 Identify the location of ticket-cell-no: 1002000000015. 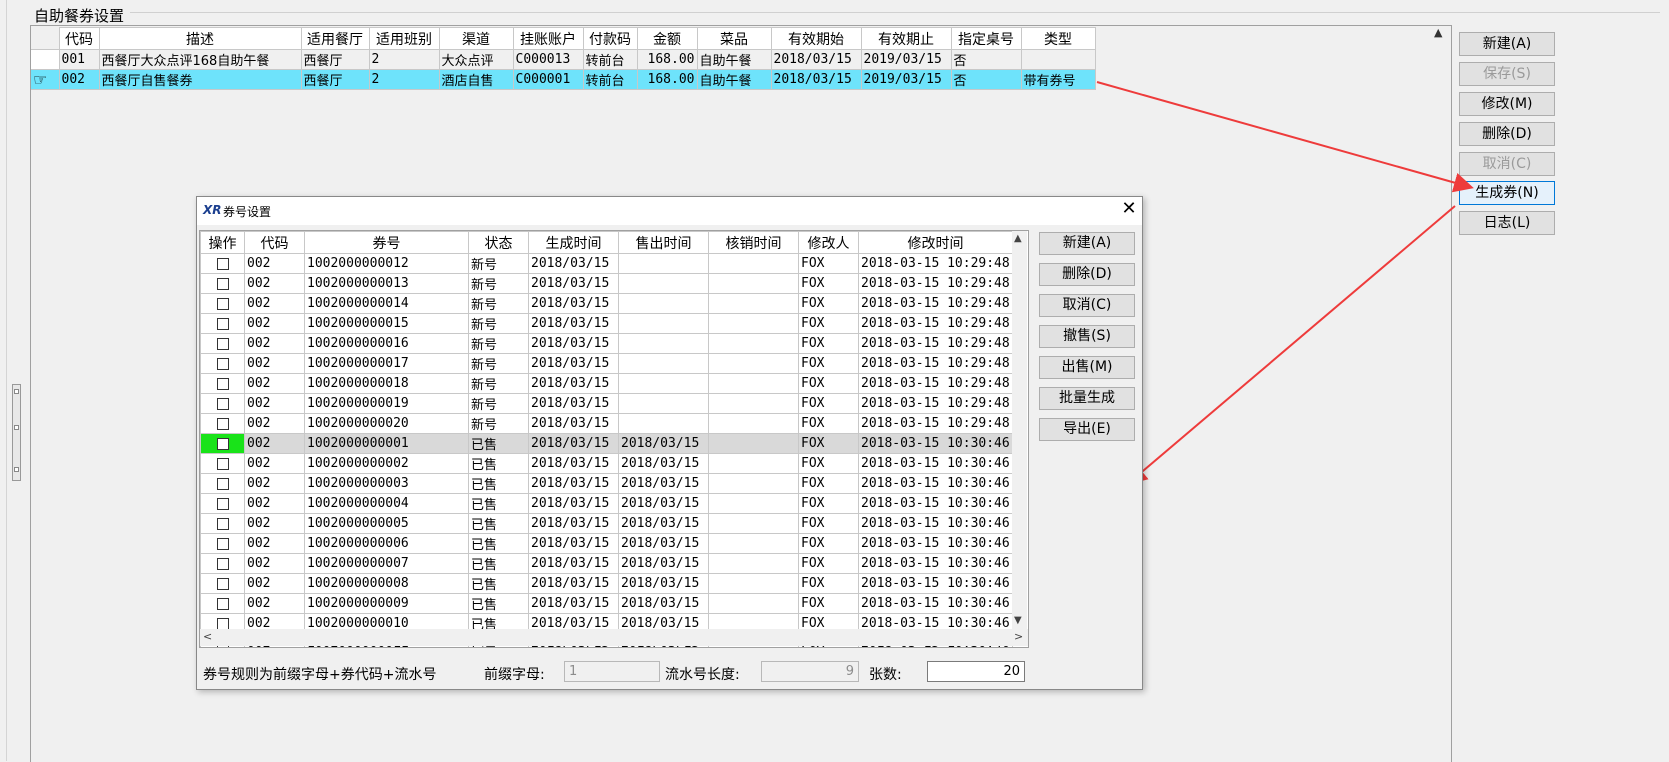
(386, 323).